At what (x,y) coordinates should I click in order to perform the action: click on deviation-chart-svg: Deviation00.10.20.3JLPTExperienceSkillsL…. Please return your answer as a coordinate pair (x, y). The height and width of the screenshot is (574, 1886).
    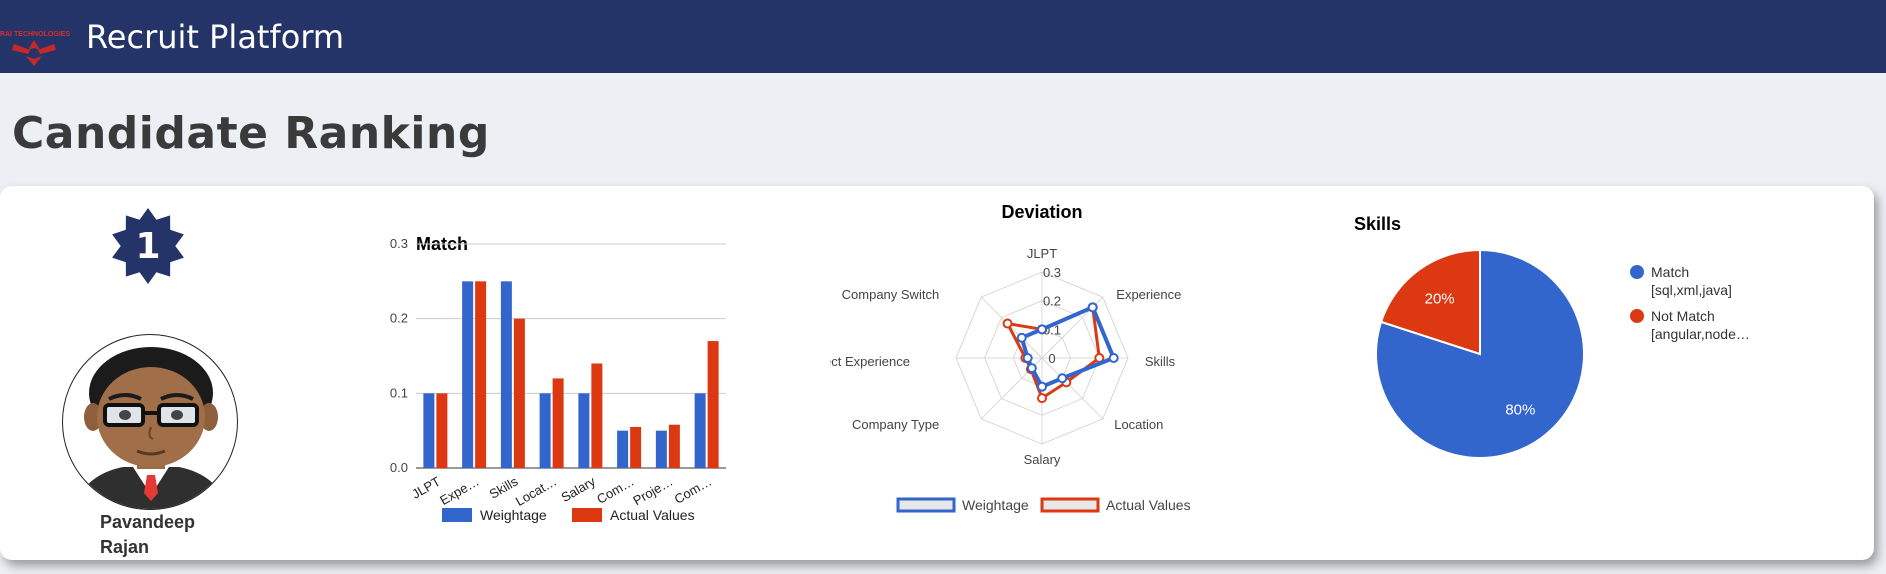
    Looking at the image, I should click on (996, 357).